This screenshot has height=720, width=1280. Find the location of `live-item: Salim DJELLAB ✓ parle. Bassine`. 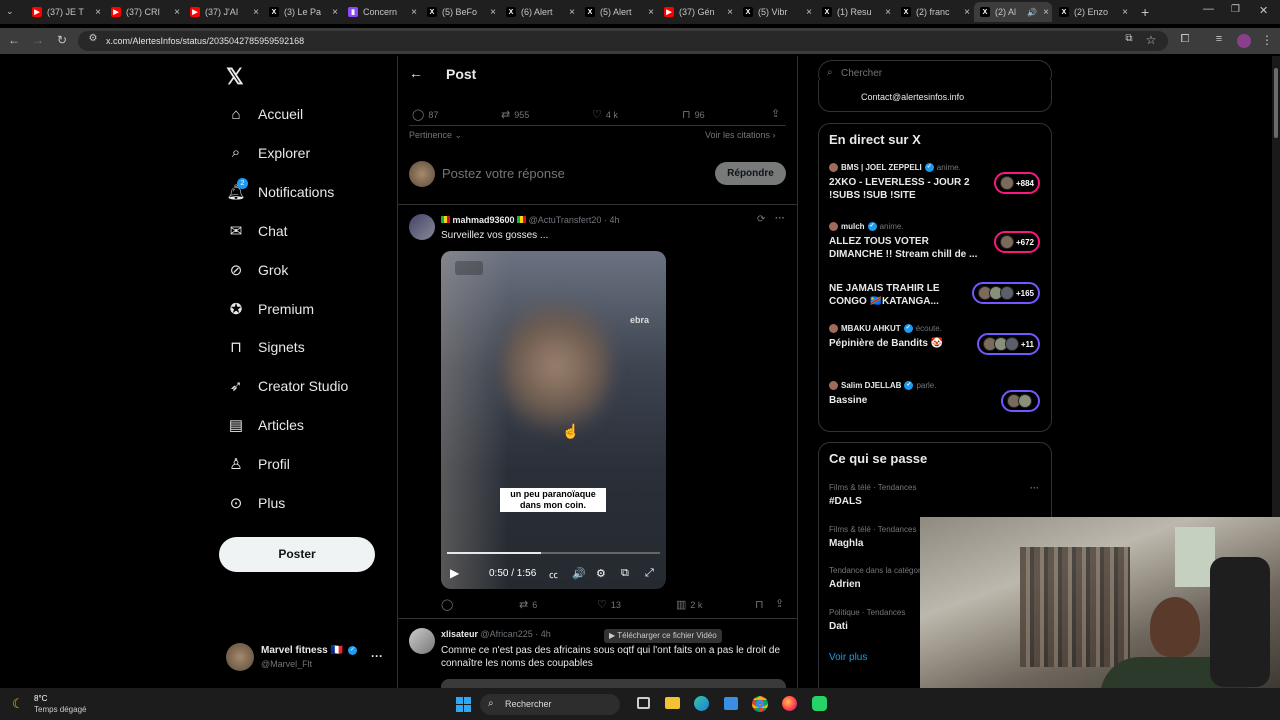

live-item: Salim DJELLAB ✓ parle. Bassine is located at coordinates (936, 396).